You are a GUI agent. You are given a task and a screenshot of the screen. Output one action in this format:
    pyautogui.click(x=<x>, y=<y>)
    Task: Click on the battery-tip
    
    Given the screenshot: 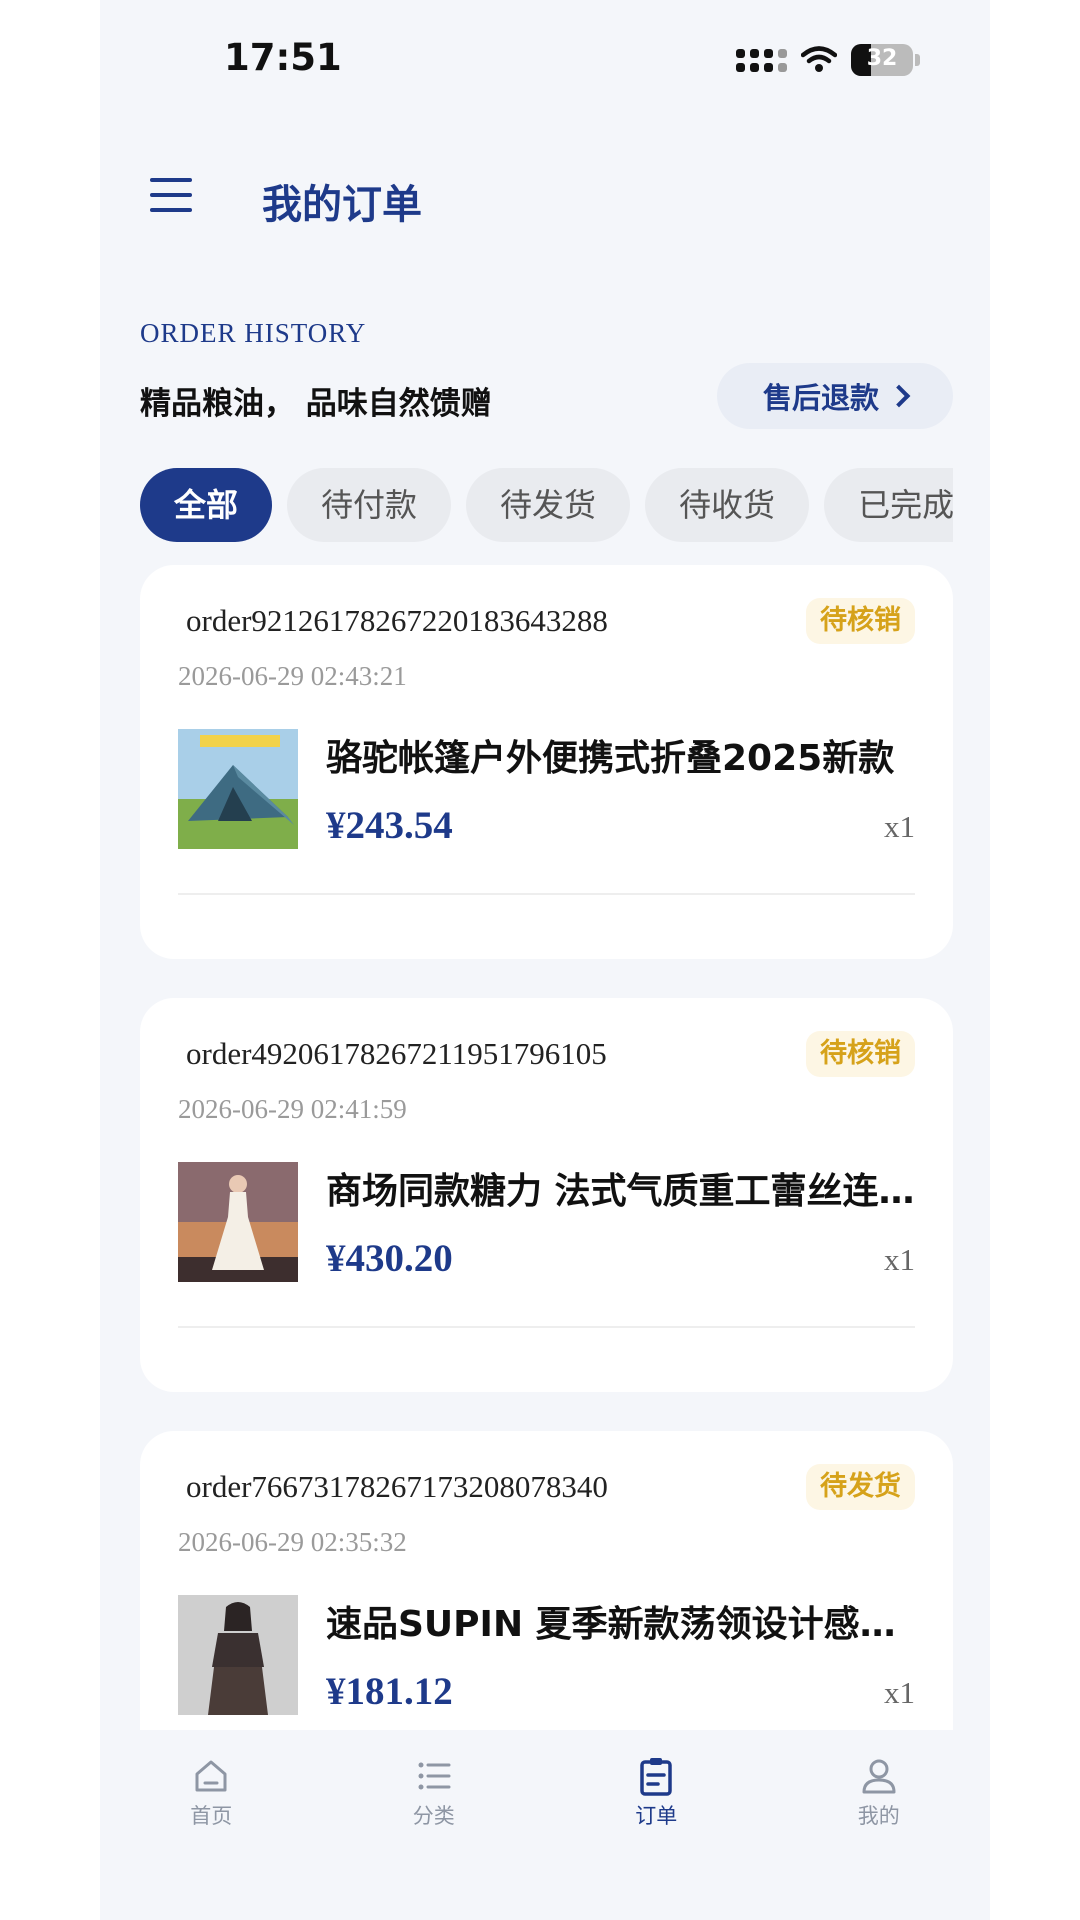 What is the action you would take?
    pyautogui.click(x=917, y=60)
    